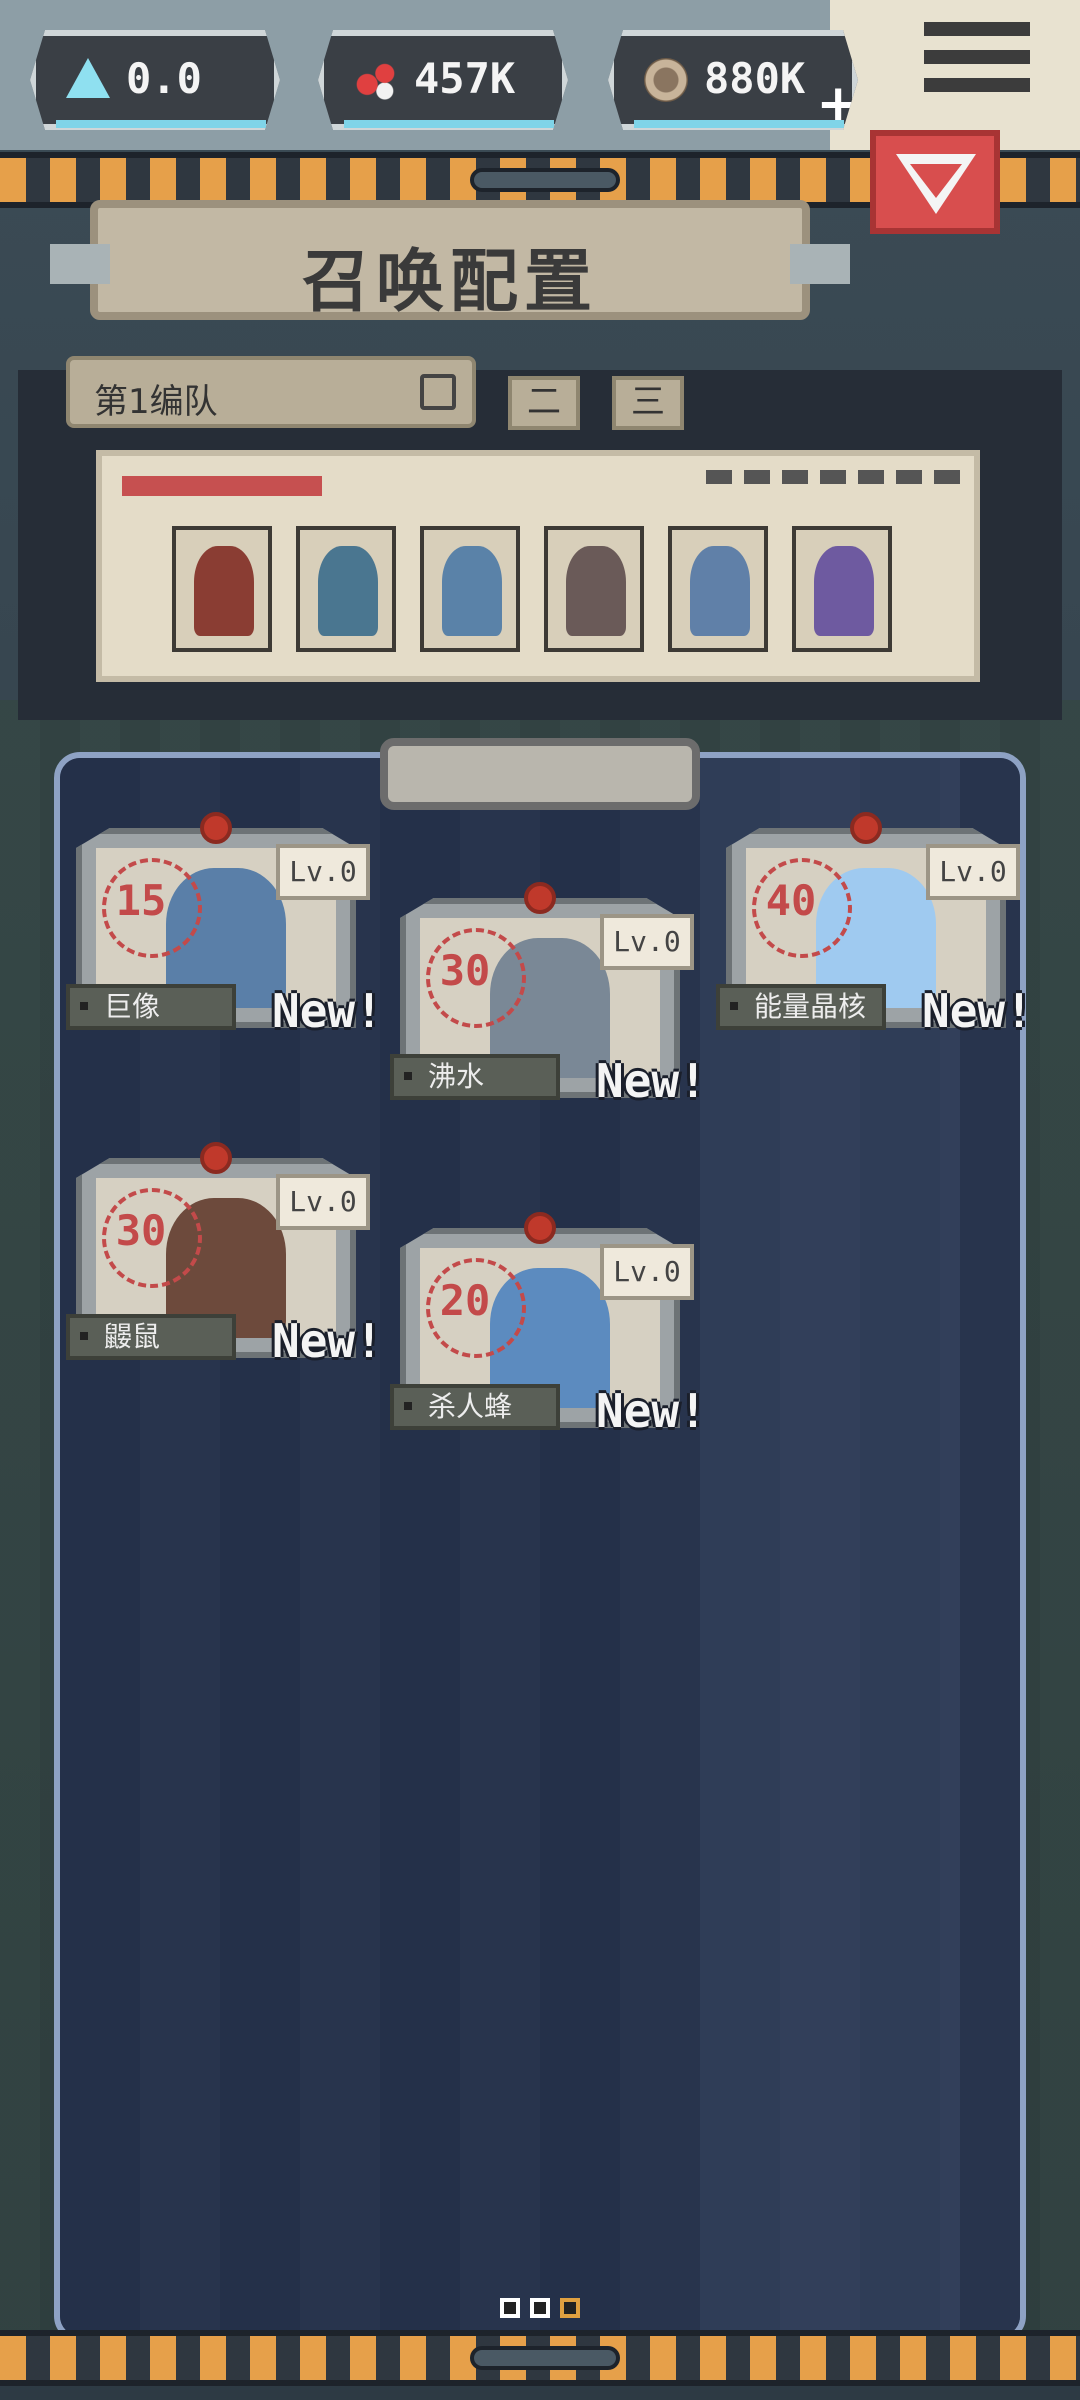  What do you see at coordinates (475, 1407) in the screenshot?
I see `card-name: 杀人蜂` at bounding box center [475, 1407].